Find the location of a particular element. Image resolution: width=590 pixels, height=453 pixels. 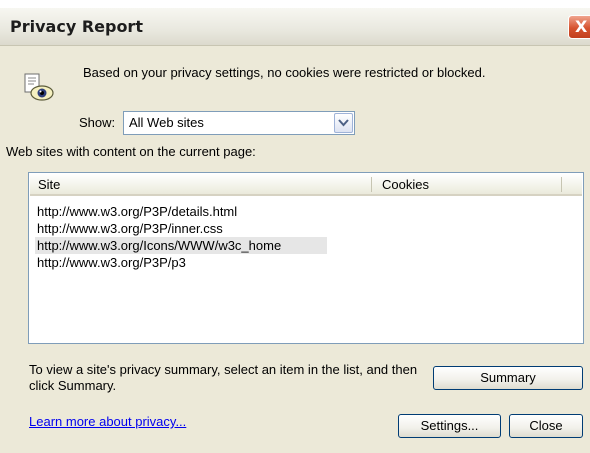

column-header-site: Site is located at coordinates (49, 184).